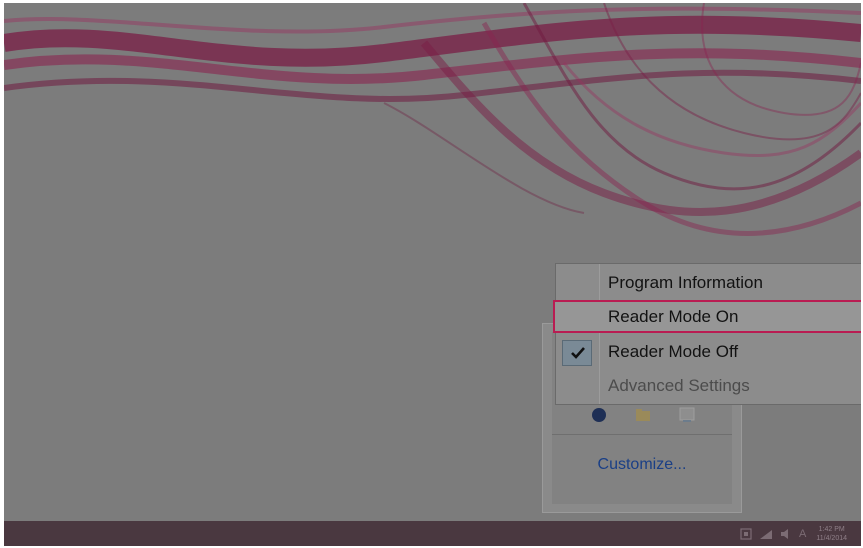 The height and width of the screenshot is (548, 863). What do you see at coordinates (673, 316) in the screenshot?
I see `menu-item-label: Reader Mode On` at bounding box center [673, 316].